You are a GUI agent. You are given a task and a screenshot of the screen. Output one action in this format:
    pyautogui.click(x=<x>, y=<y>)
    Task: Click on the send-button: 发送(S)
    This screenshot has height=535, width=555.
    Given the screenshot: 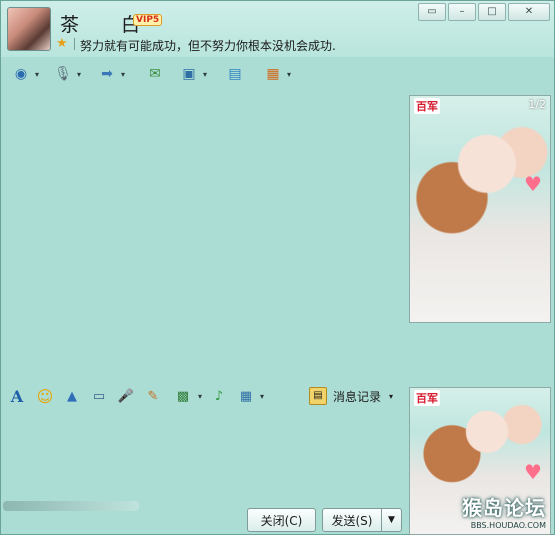 What is the action you would take?
    pyautogui.click(x=352, y=520)
    